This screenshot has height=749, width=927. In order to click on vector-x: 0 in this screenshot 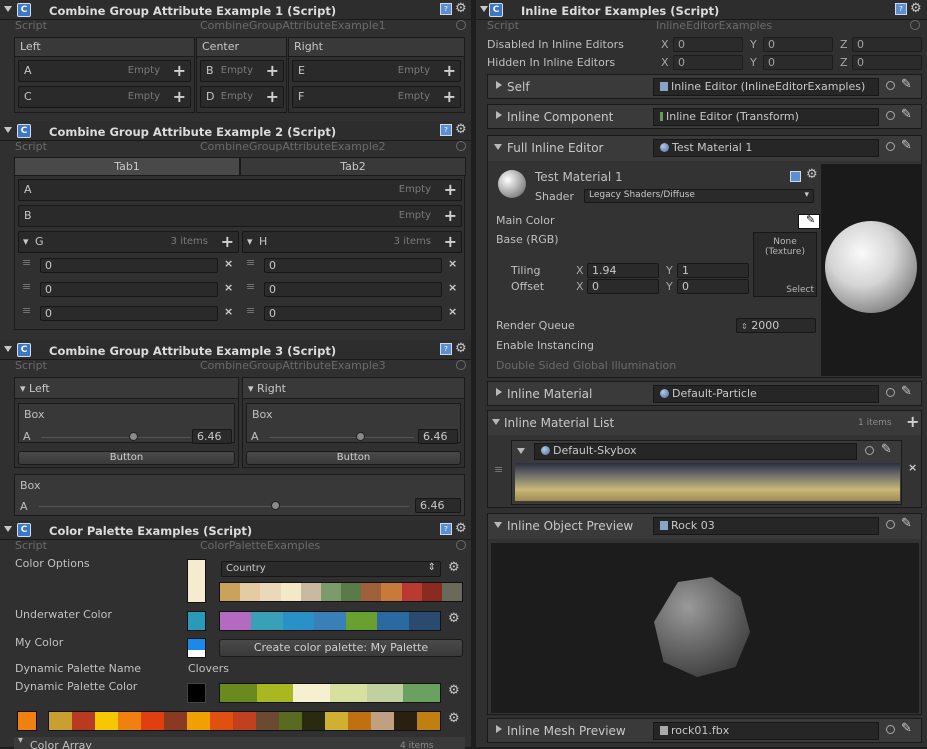, I will do `click(708, 44)`.